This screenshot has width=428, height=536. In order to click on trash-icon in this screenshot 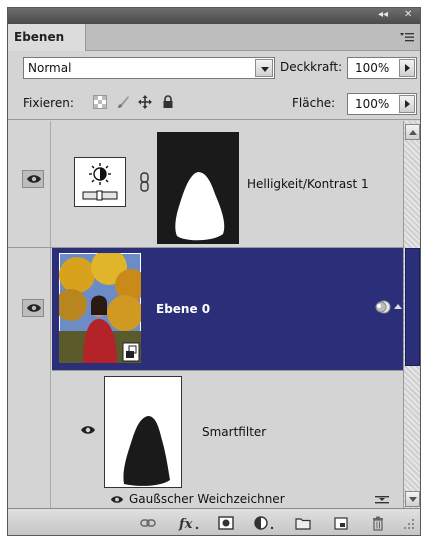, I will do `click(378, 523)`.